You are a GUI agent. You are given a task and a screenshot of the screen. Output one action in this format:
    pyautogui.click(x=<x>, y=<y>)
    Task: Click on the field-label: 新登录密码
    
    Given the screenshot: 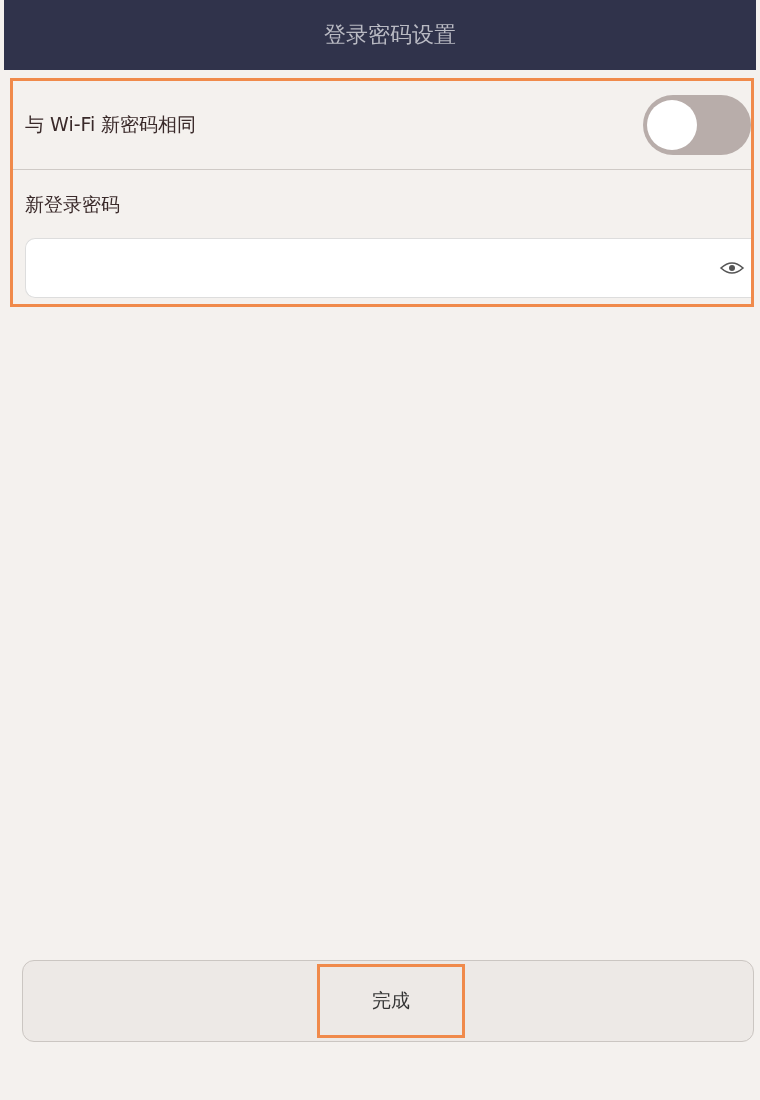 What is the action you would take?
    pyautogui.click(x=73, y=204)
    